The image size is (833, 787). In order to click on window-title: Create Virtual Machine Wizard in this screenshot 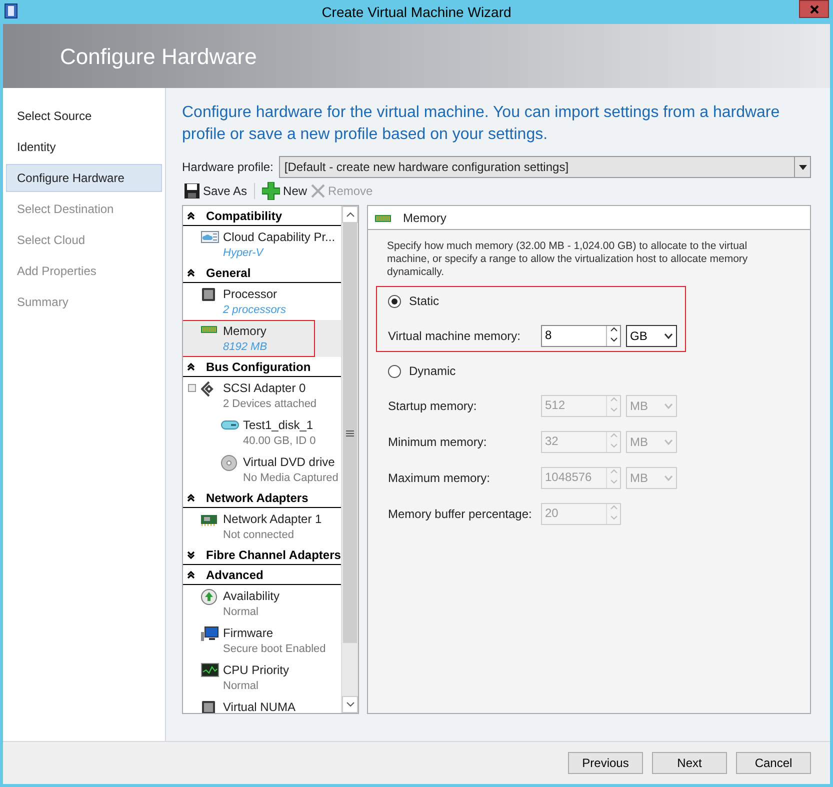, I will do `click(417, 12)`.